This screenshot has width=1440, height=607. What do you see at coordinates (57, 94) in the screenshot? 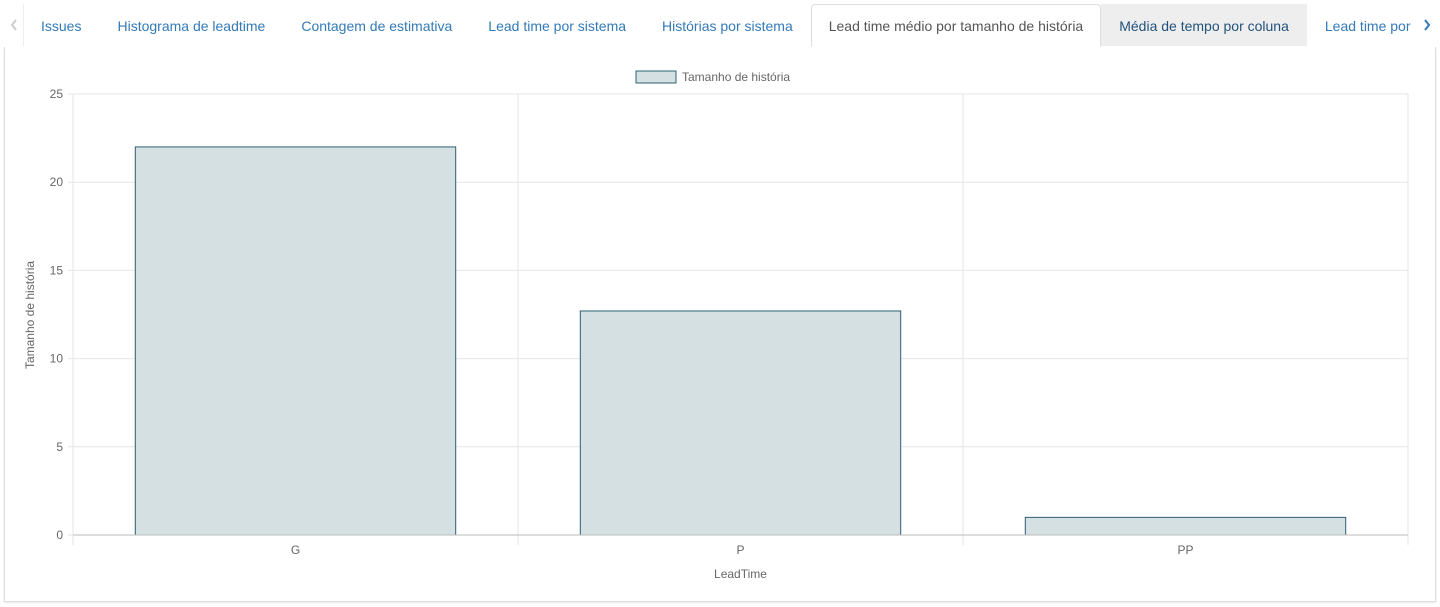
I see `y-tick-label: 25` at bounding box center [57, 94].